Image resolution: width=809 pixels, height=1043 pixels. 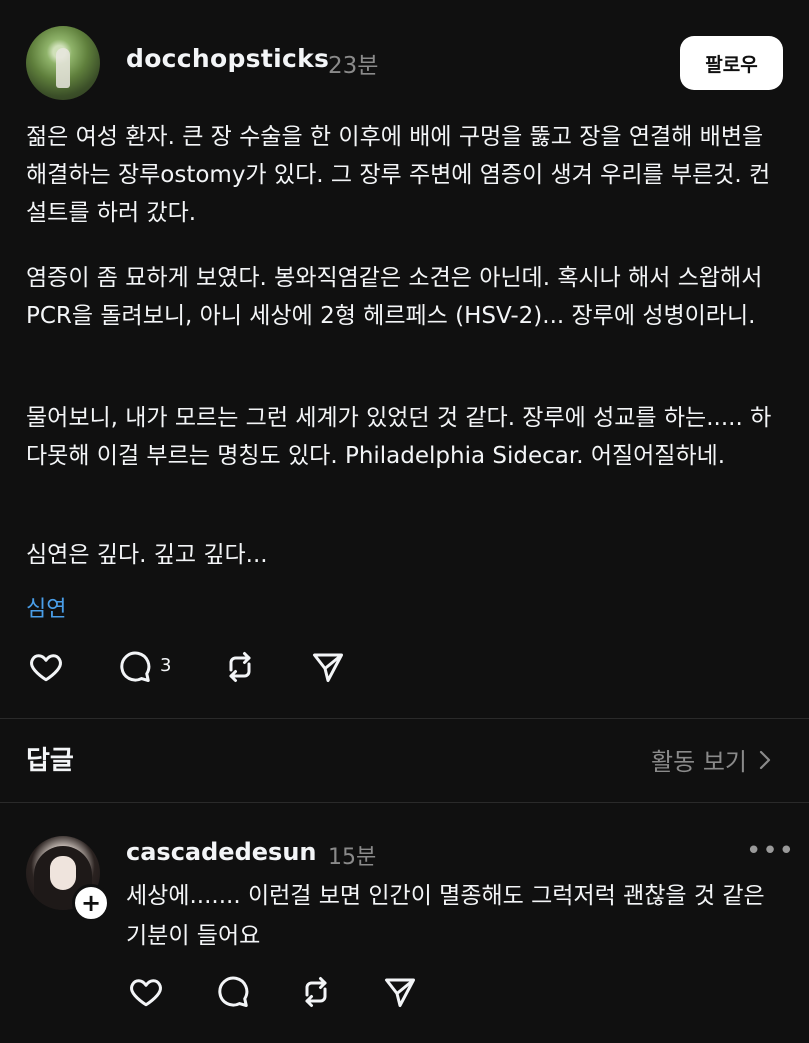 I want to click on author-username: docchopsticks, so click(x=227, y=58).